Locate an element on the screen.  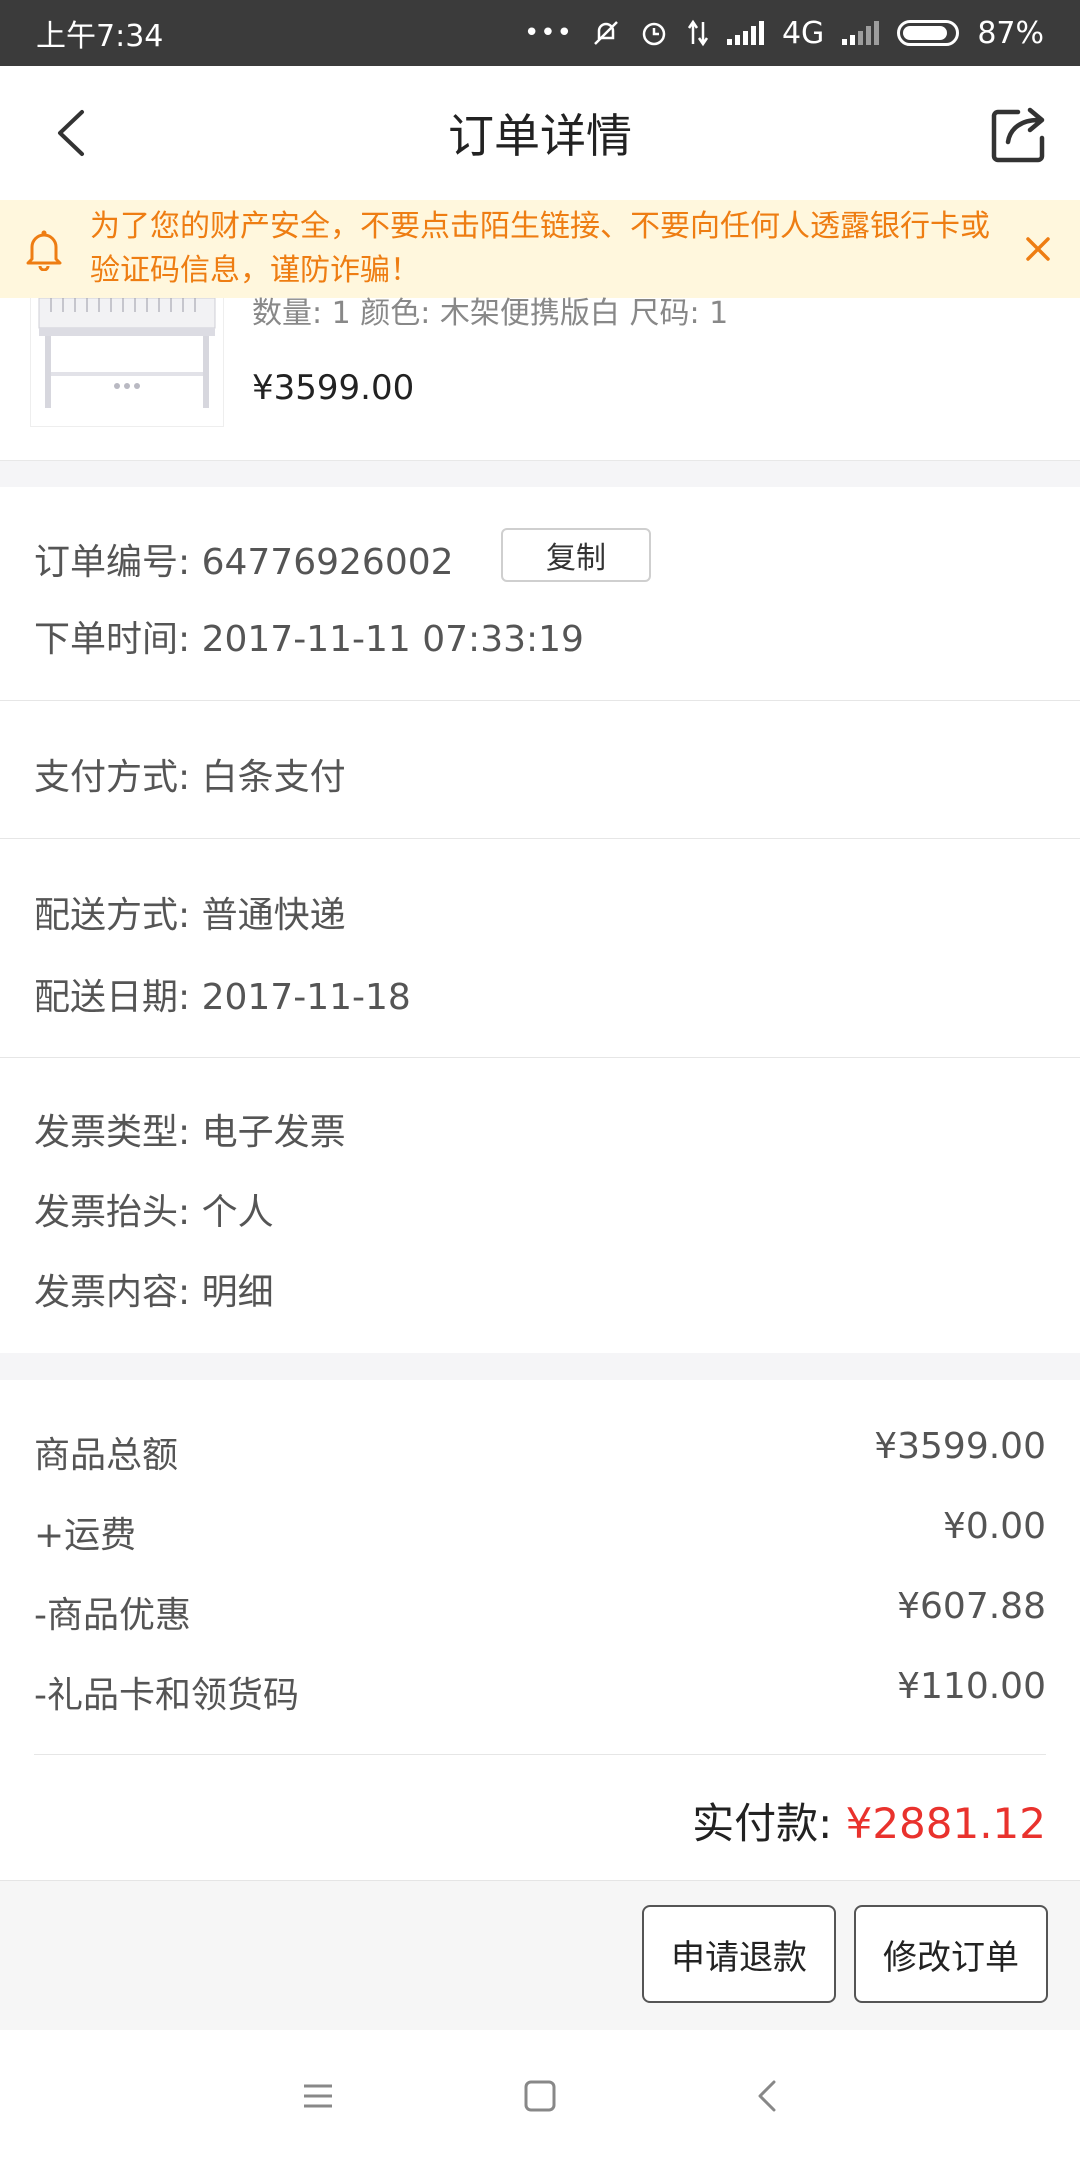
payment-label: 支付方式: is located at coordinates (112, 777).